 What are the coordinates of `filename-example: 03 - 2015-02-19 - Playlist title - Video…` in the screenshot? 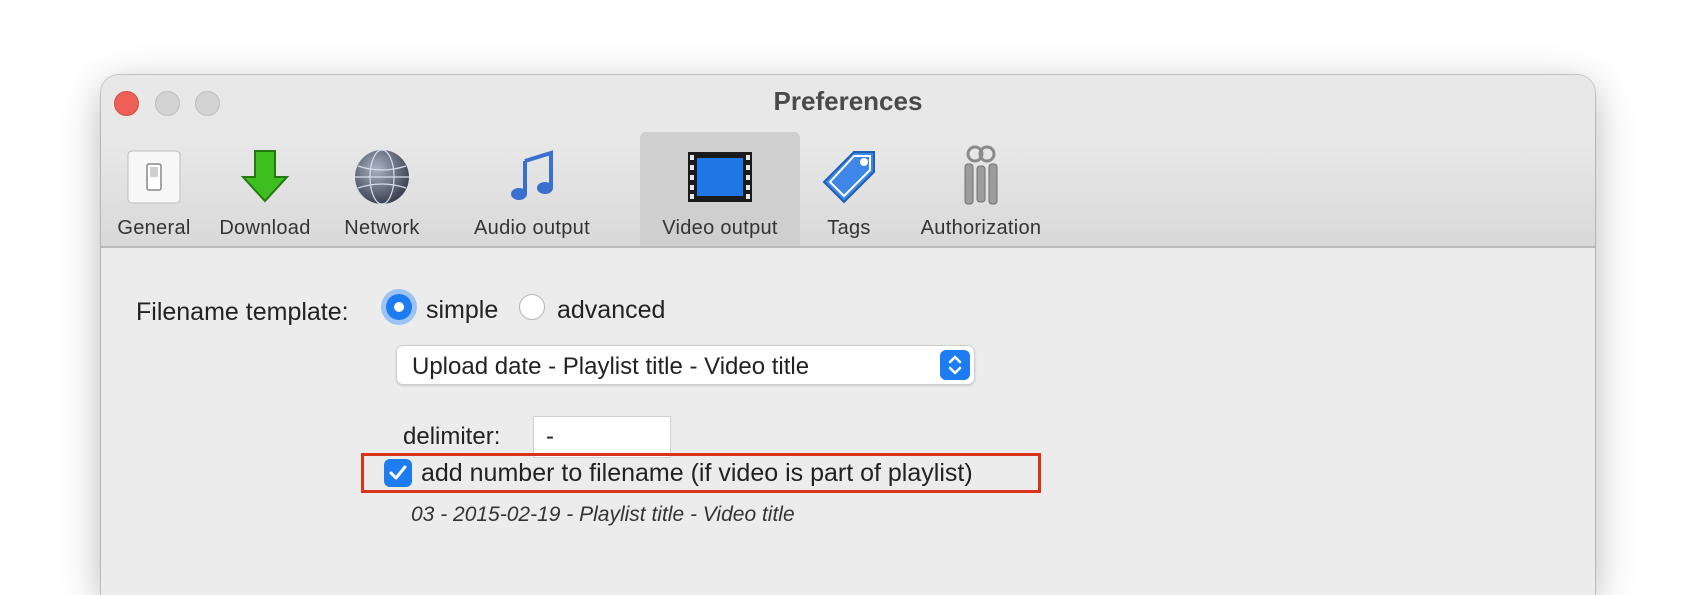 It's located at (603, 514).